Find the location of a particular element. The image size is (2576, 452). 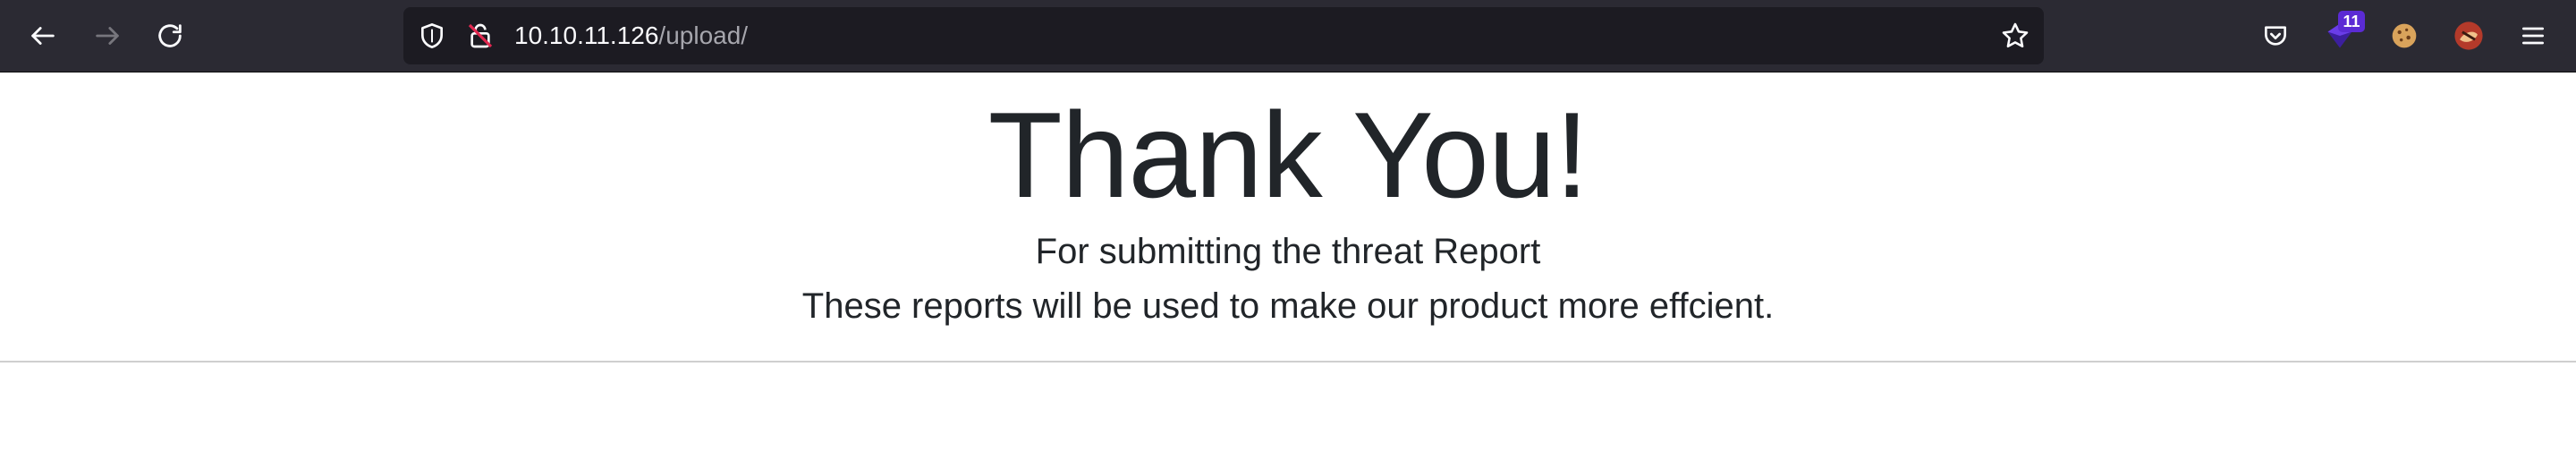

horizontal-rule is located at coordinates (1288, 361).